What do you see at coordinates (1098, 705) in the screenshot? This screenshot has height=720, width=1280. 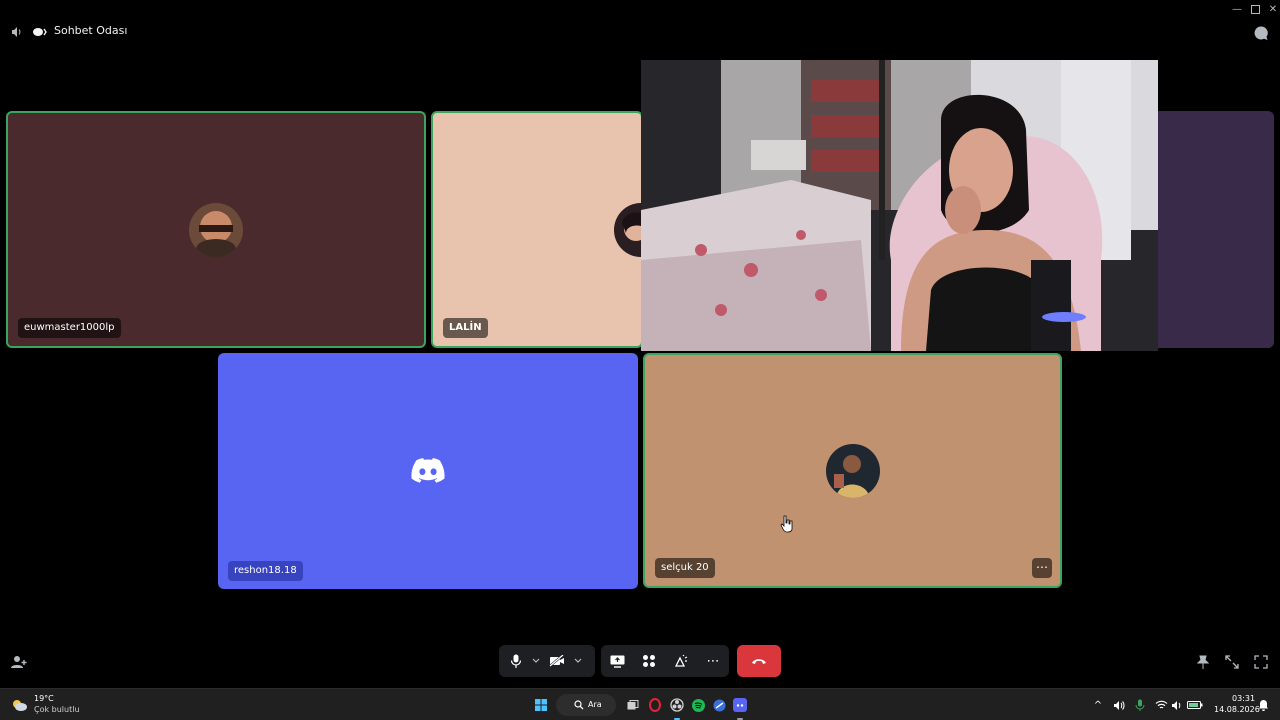 I see `chevron-up-icon: ^` at bounding box center [1098, 705].